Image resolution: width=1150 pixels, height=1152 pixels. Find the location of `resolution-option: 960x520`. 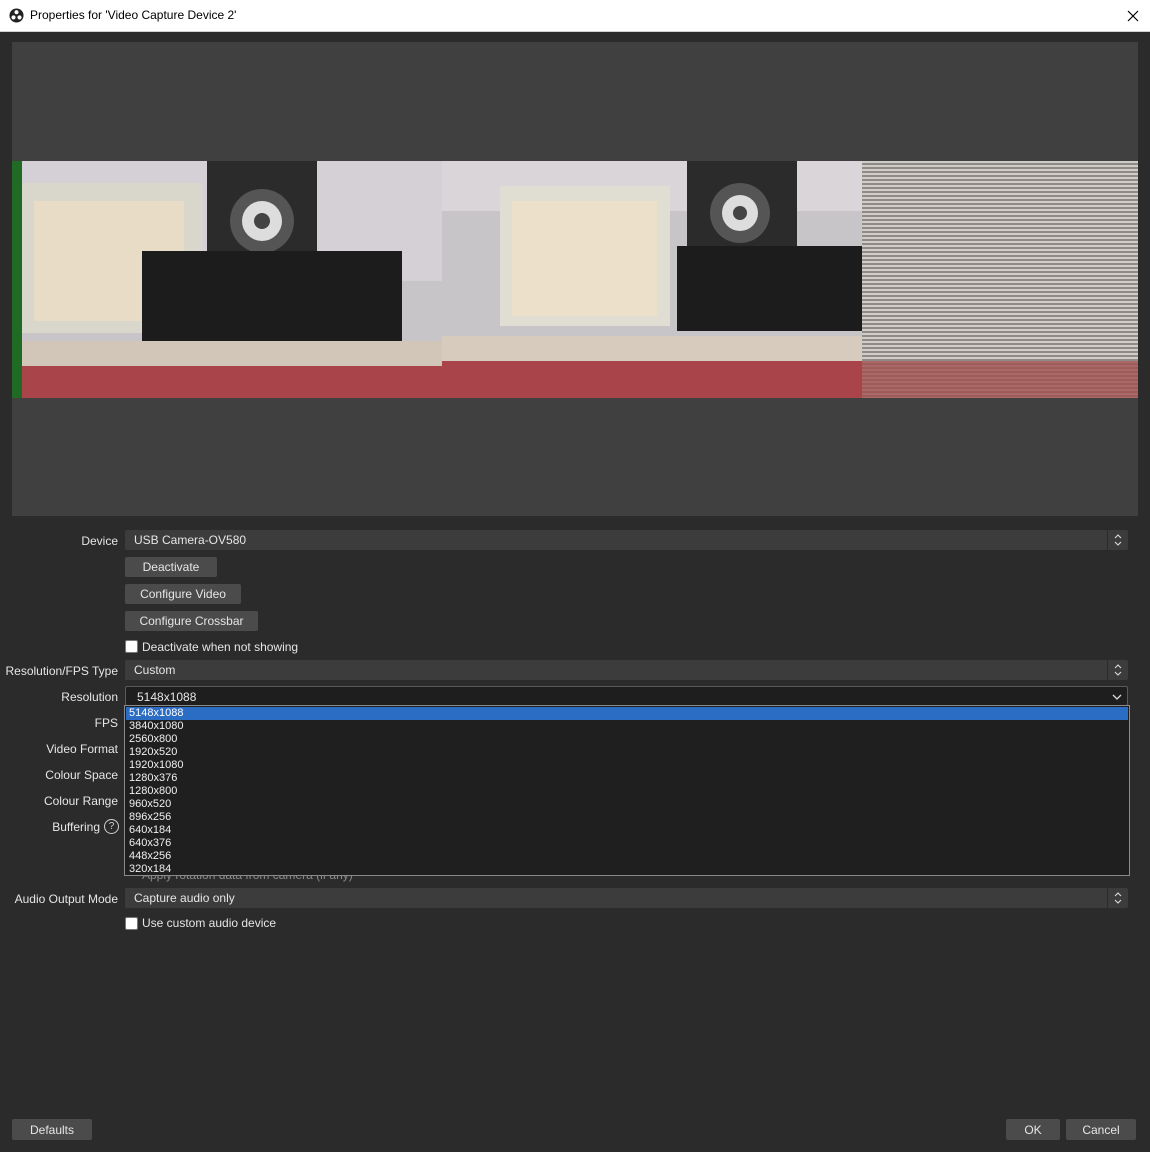

resolution-option: 960x520 is located at coordinates (627, 804).